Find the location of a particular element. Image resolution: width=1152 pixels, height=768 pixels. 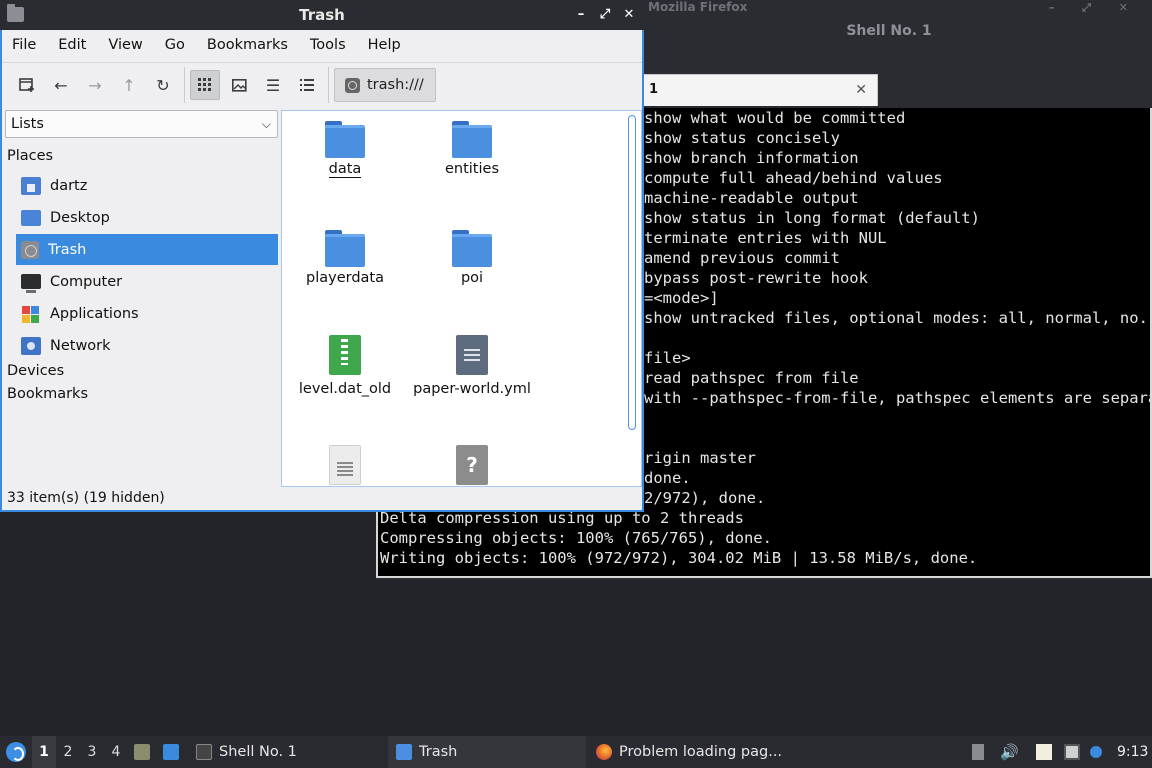

reload-icon: ↻ is located at coordinates (163, 85).